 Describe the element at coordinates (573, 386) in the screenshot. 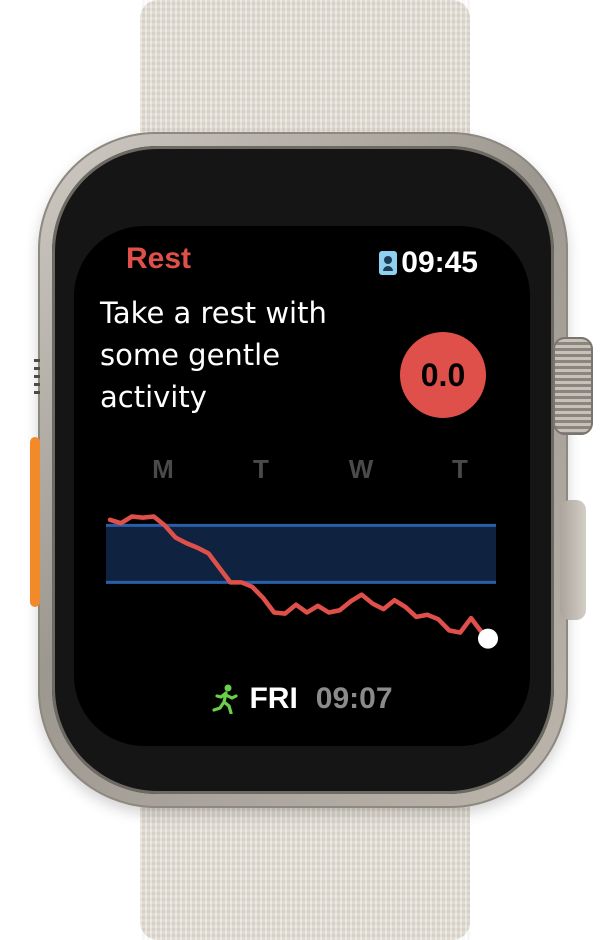

I see `digital-crown` at that location.